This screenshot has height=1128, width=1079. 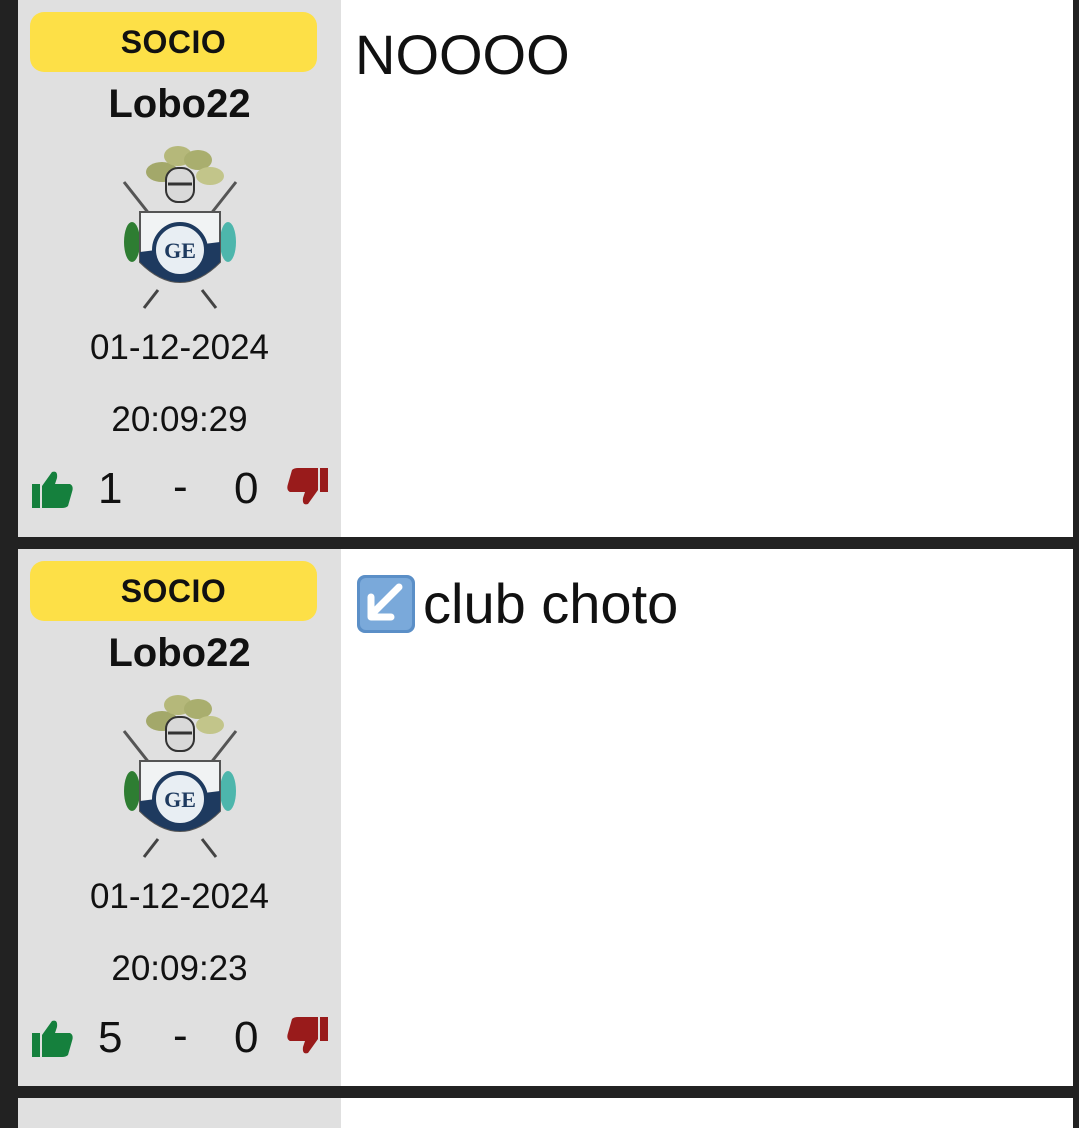 I want to click on like-count: 5, so click(x=110, y=1037).